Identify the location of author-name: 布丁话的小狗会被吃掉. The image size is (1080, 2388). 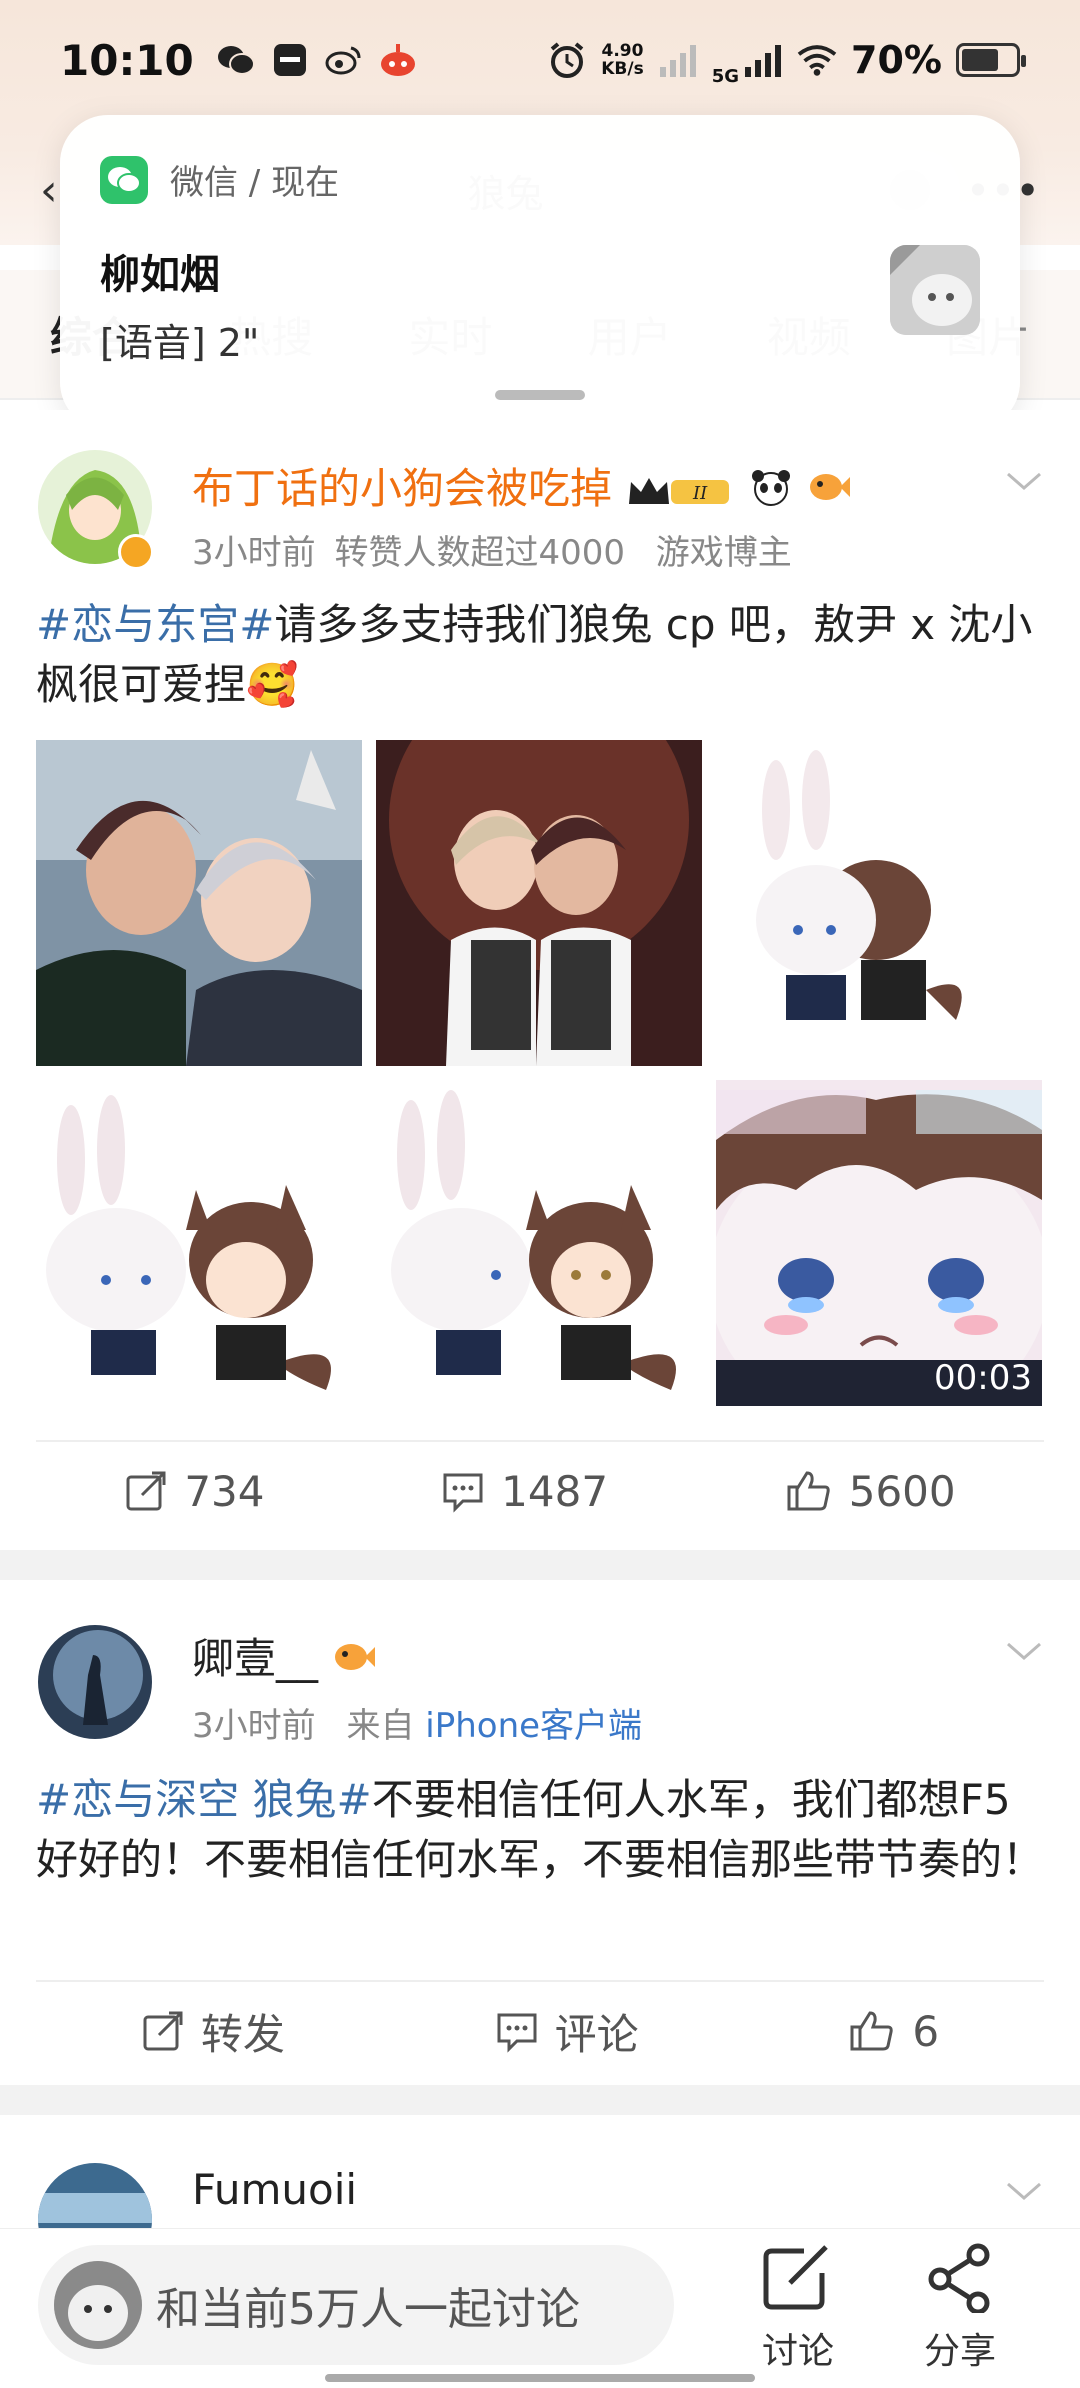
(402, 488).